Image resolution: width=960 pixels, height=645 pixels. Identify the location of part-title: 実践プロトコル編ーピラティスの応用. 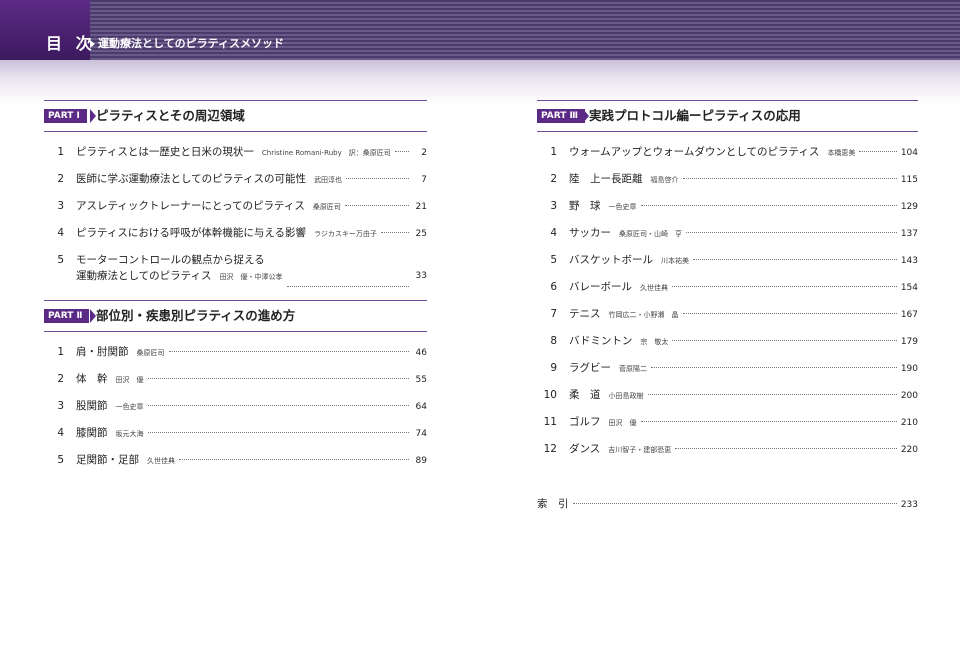
(695, 115).